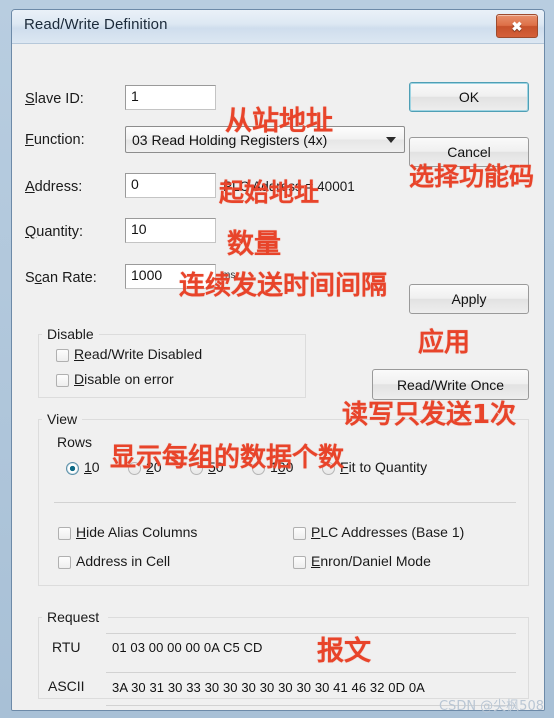 This screenshot has width=554, height=718. I want to click on hide-alias-columns-label: Hide Alias Columns, so click(137, 532).